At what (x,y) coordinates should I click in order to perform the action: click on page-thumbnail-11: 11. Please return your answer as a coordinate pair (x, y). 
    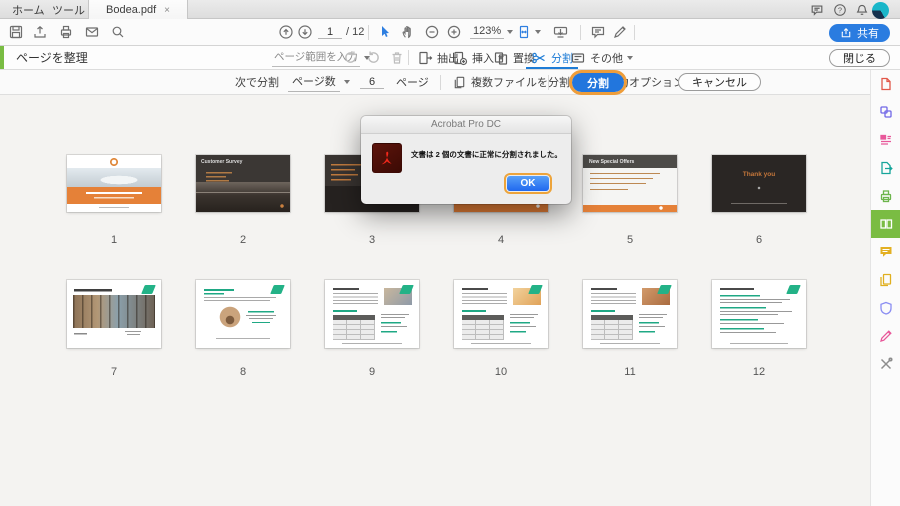
    Looking at the image, I should click on (630, 329).